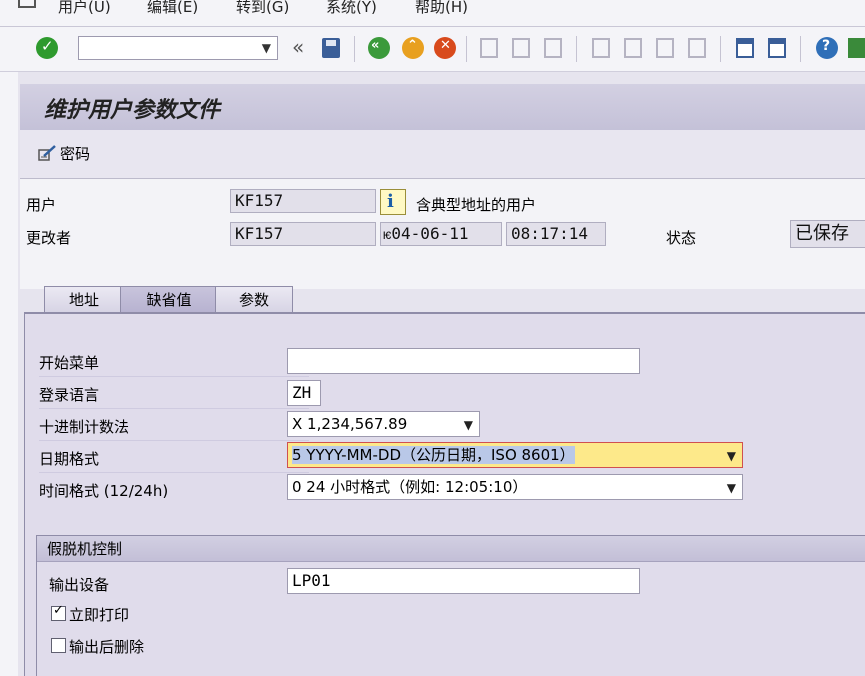 The height and width of the screenshot is (676, 865). I want to click on decimal-notation-label: 十进制计数法, so click(84, 427).